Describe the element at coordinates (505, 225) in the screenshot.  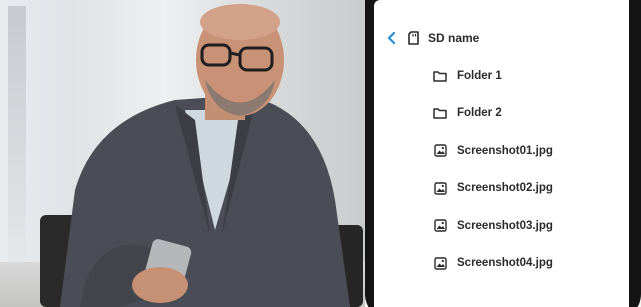
I see `item-label: Screenshot03.jpg` at that location.